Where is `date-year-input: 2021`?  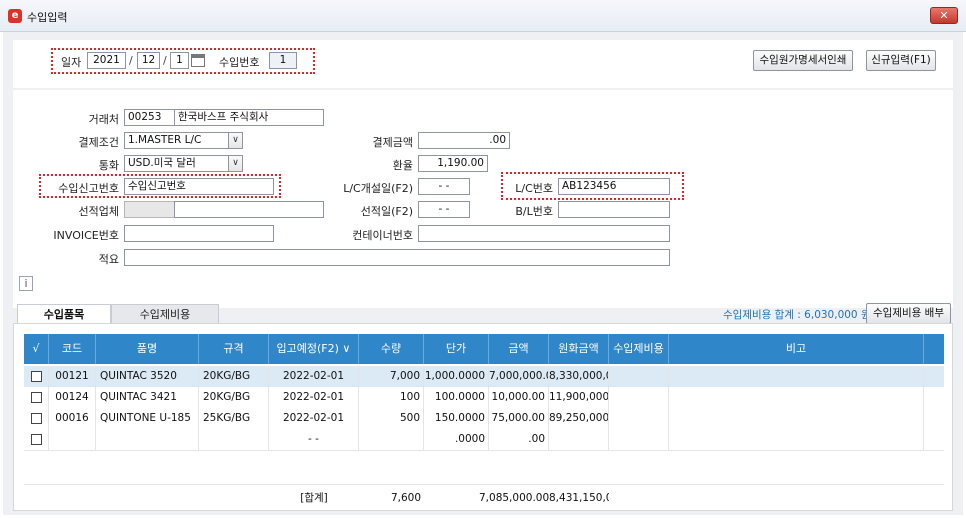
date-year-input: 2021 is located at coordinates (106, 60).